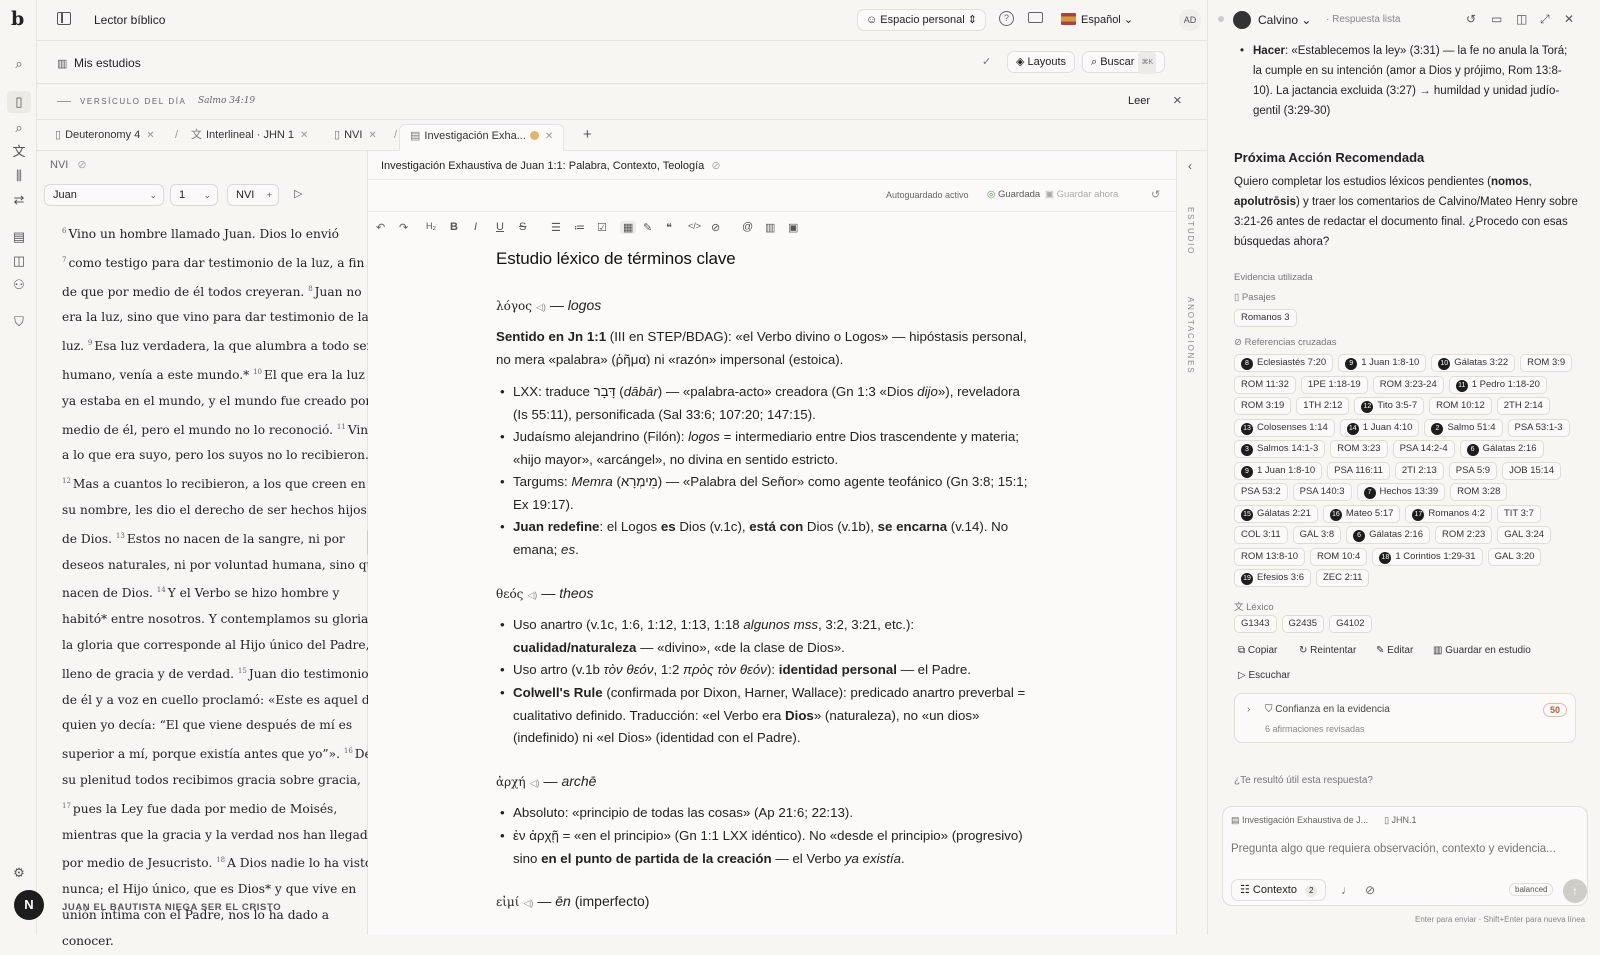 The height and width of the screenshot is (955, 1600). I want to click on xref-chip: PSA 5:9, so click(1473, 470).